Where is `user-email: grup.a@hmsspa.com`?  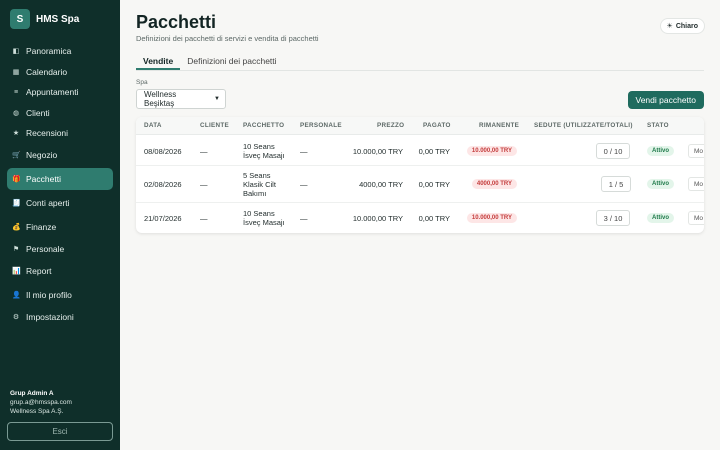 user-email: grup.a@hmsspa.com is located at coordinates (41, 402).